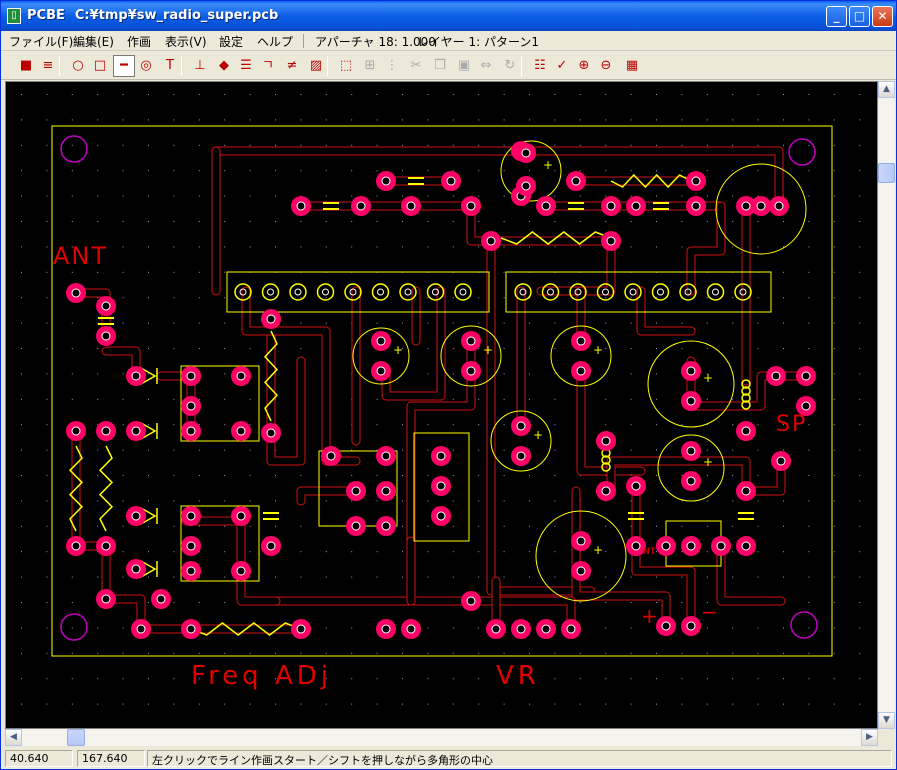  What do you see at coordinates (316, 66) in the screenshot?
I see `fill-icon: ▨` at bounding box center [316, 66].